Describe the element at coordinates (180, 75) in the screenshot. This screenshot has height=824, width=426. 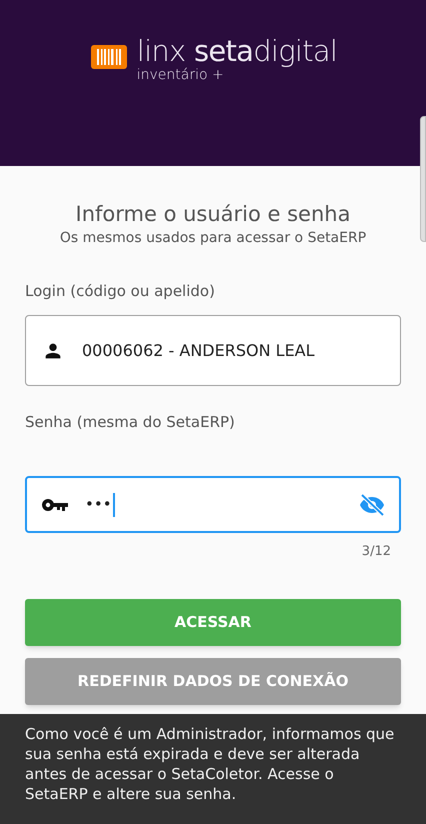
I see `logo-subtitle: inventário +` at that location.